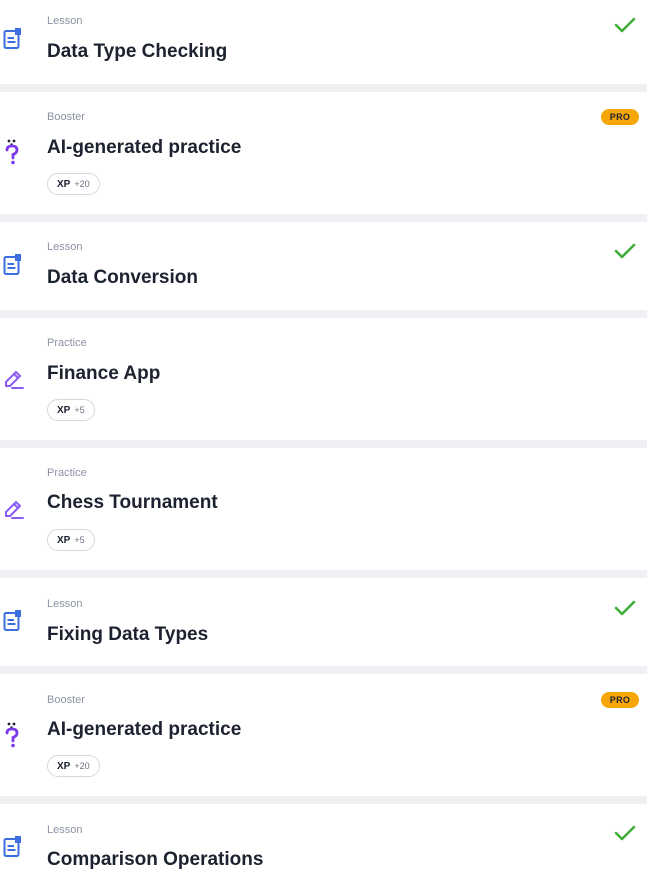  What do you see at coordinates (323, 509) in the screenshot?
I see `list-item-practice: Practice Chess Tournament XP +5` at bounding box center [323, 509].